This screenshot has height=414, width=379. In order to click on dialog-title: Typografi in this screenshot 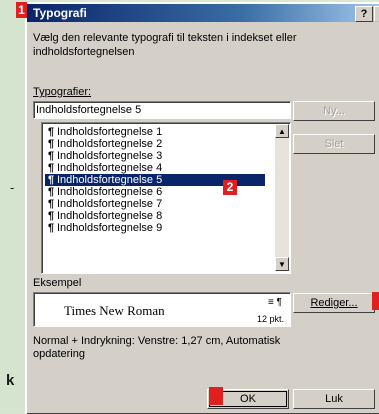, I will do `click(60, 13)`.